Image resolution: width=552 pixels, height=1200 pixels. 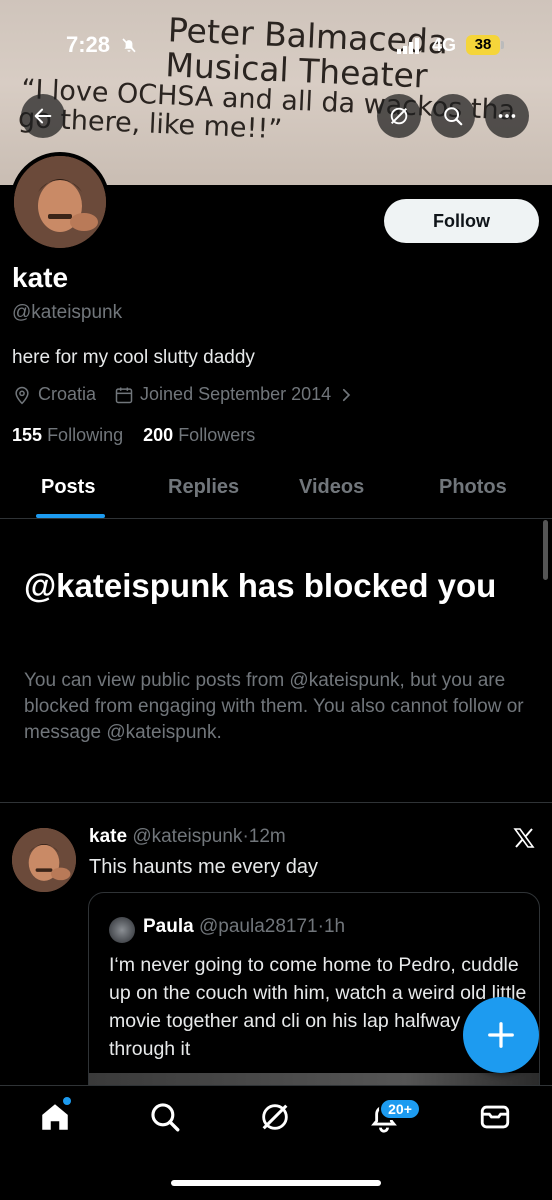 I want to click on following-link: 155 Following, so click(x=67, y=435).